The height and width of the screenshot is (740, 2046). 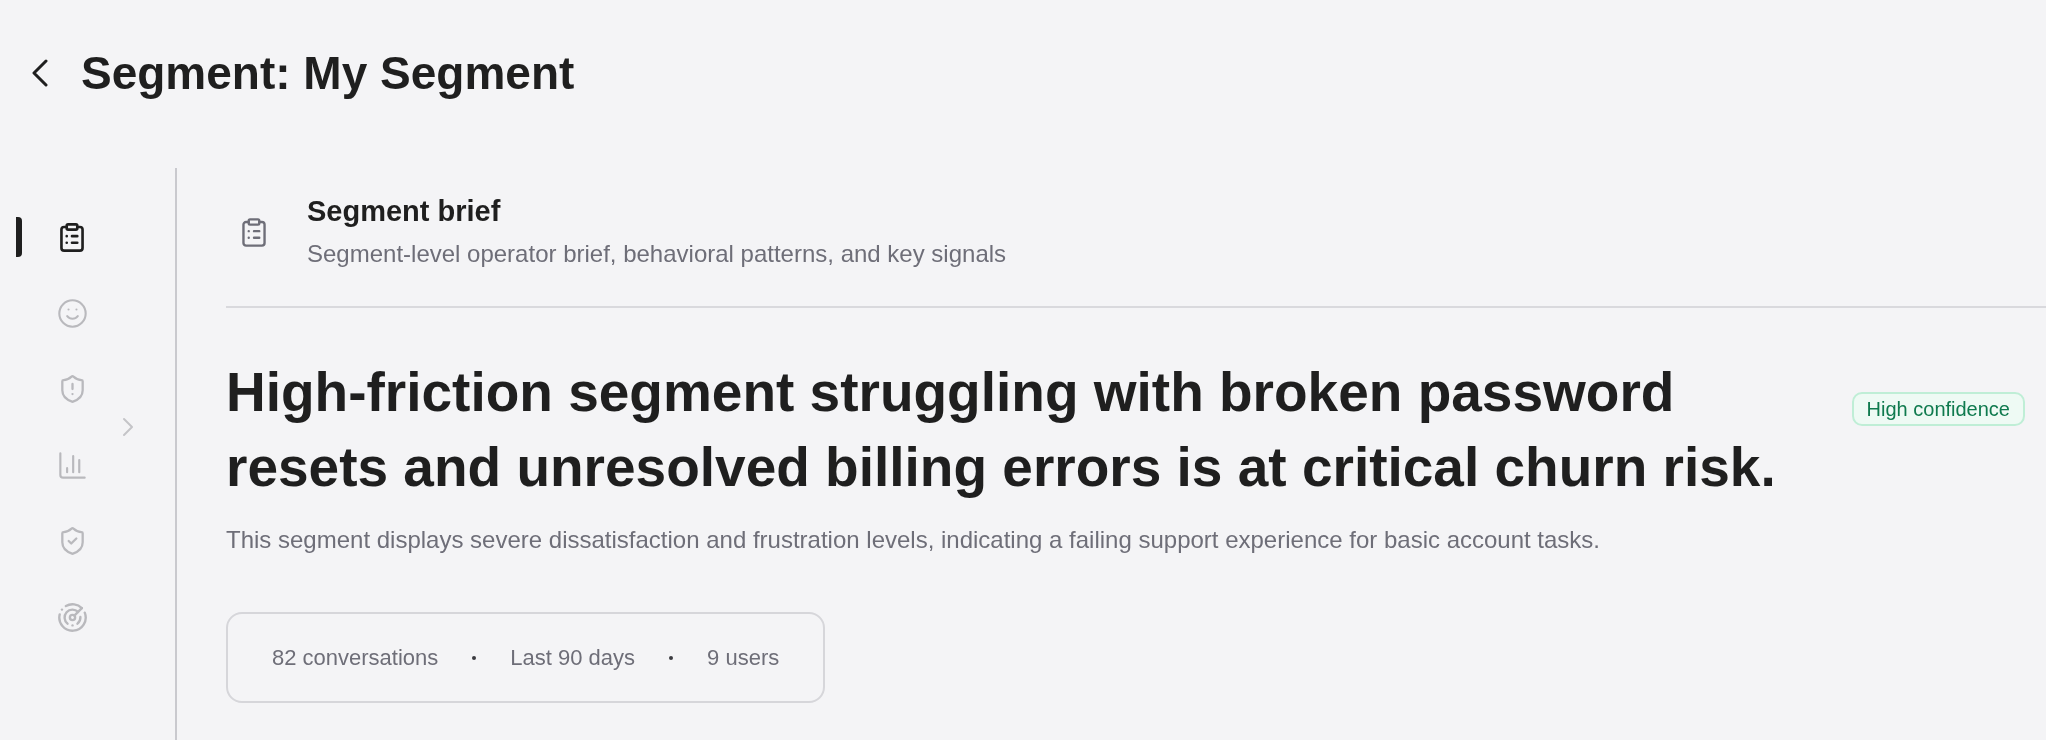 What do you see at coordinates (355, 657) in the screenshot?
I see `stat-item: 82 conversations` at bounding box center [355, 657].